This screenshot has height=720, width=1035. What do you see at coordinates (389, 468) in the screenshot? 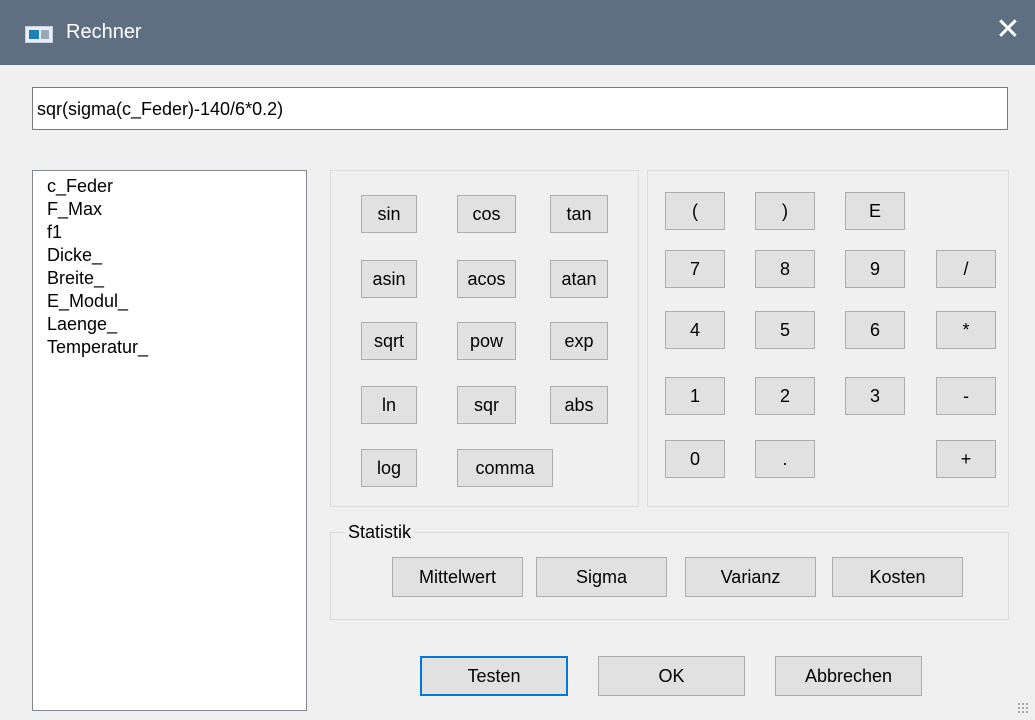
I see `log-button: log` at bounding box center [389, 468].